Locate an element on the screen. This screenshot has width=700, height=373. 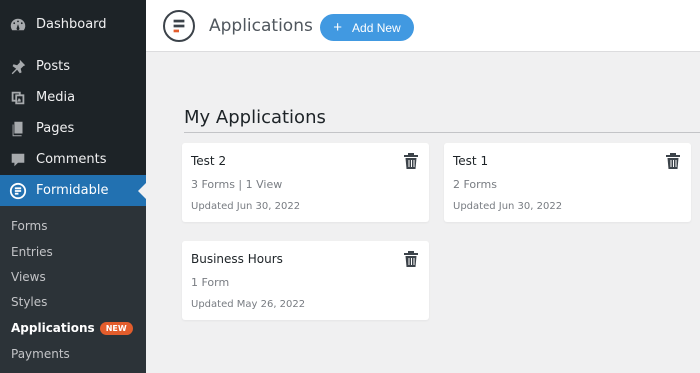
card-updated: Updated May 26, 2022 is located at coordinates (248, 304).